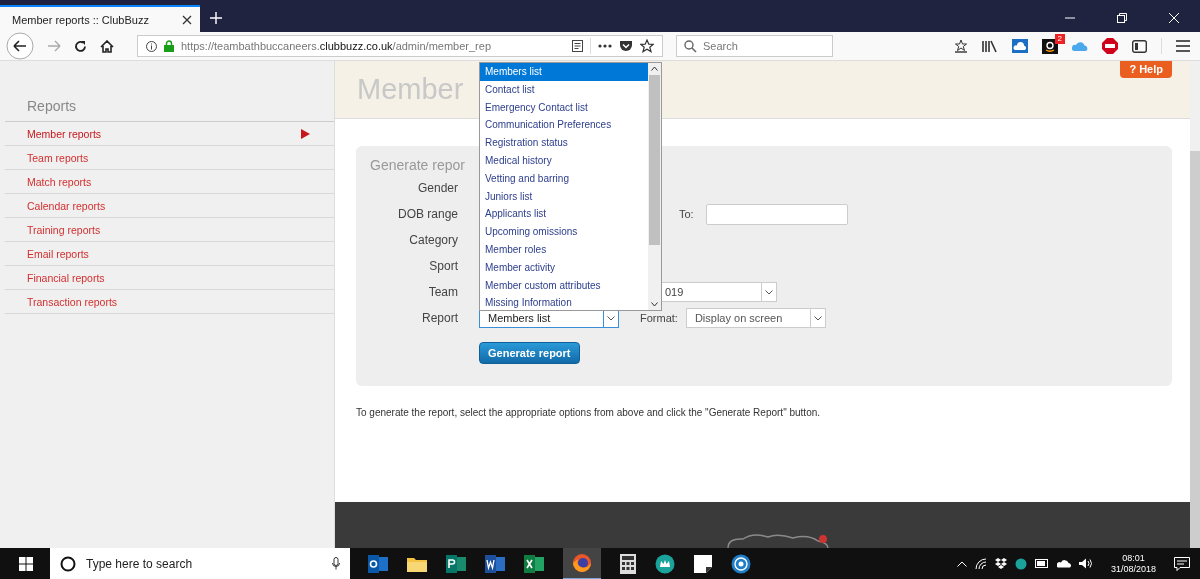  What do you see at coordinates (589, 412) in the screenshot?
I see `instructions-text: To generate the report, select the appropriate options from above and click the "Generate Report" button.` at bounding box center [589, 412].